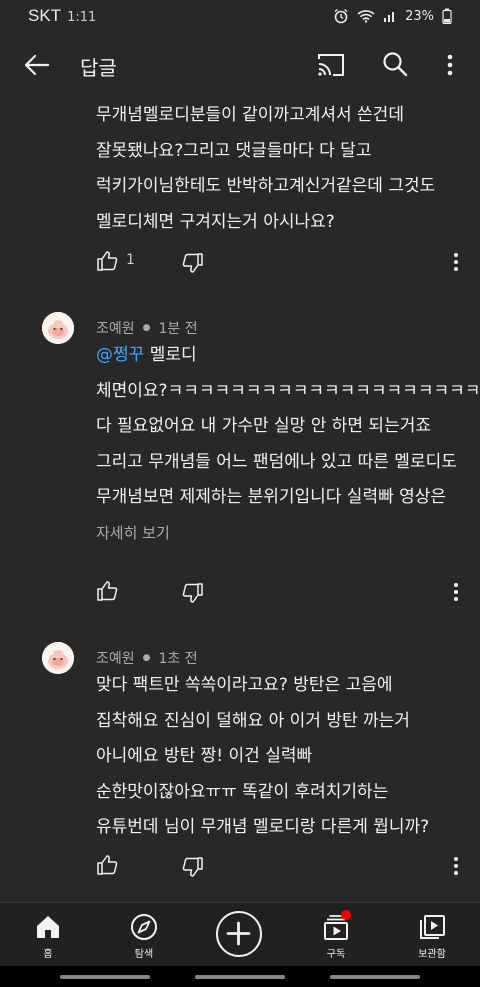 This screenshot has width=480, height=987. I want to click on comment-line: @쩡꾸 멜로디, so click(281, 356).